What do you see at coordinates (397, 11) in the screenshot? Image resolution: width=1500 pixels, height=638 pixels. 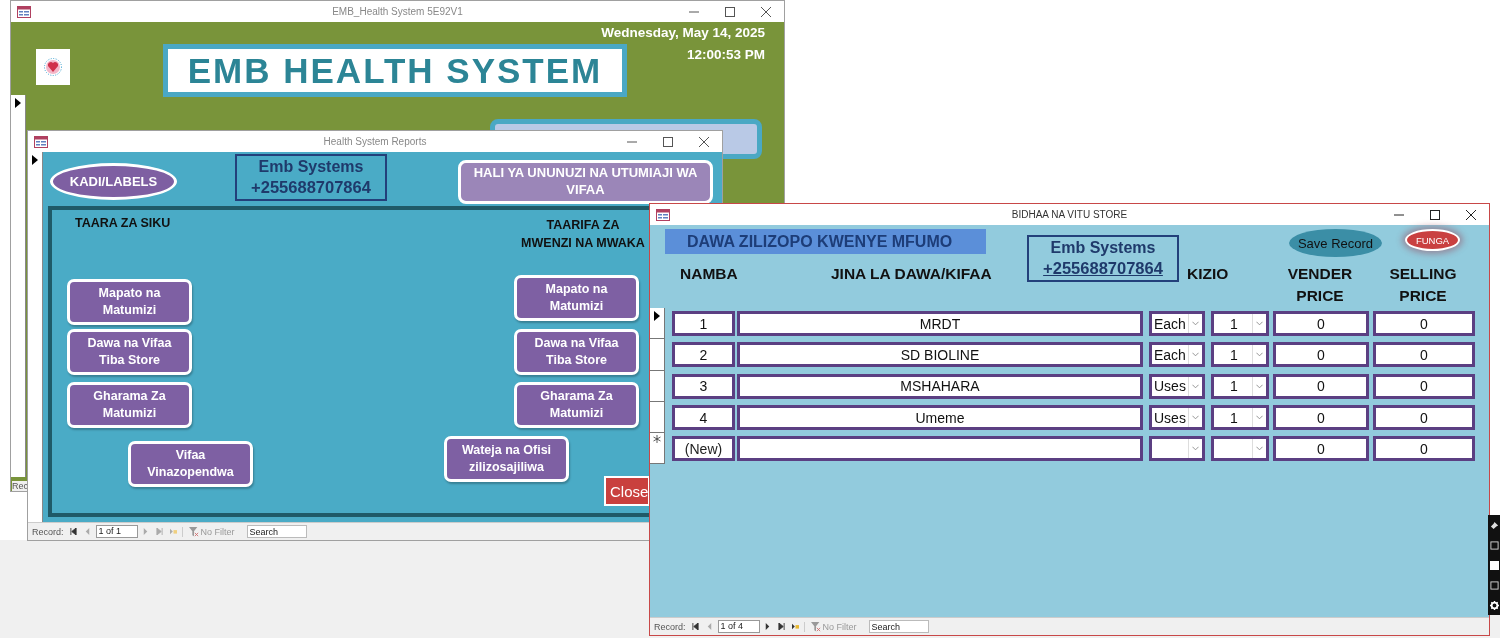 I see `window-title: EMB_Health System 5E92V1` at bounding box center [397, 11].